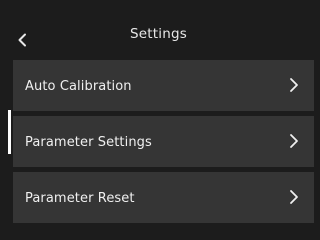 The image size is (320, 240). I want to click on menu-item-label: Parameter Settings, so click(88, 142).